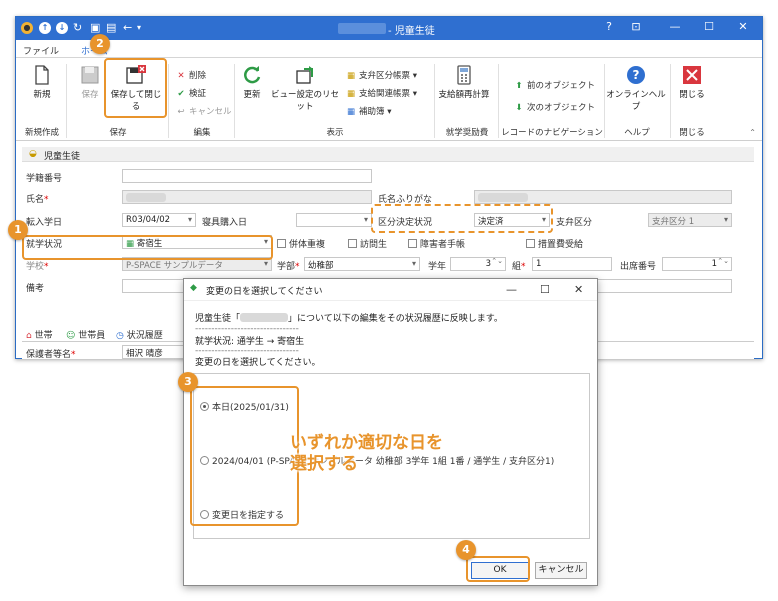 Image resolution: width=778 pixels, height=601 pixels. What do you see at coordinates (388, 154) in the screenshot?
I see `form-header: ◒ 児童生徒` at bounding box center [388, 154].